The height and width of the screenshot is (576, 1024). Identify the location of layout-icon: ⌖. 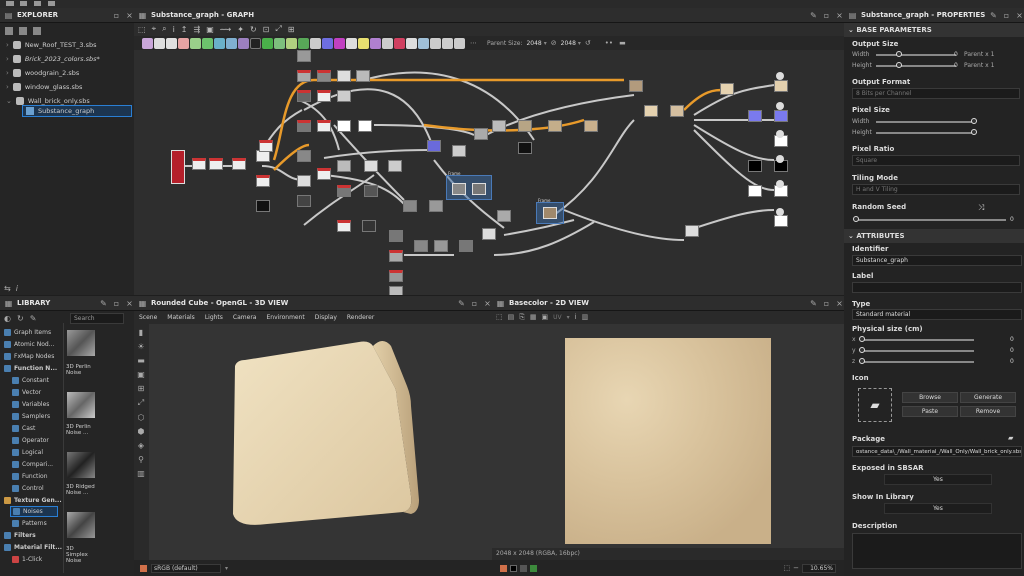
(154, 29).